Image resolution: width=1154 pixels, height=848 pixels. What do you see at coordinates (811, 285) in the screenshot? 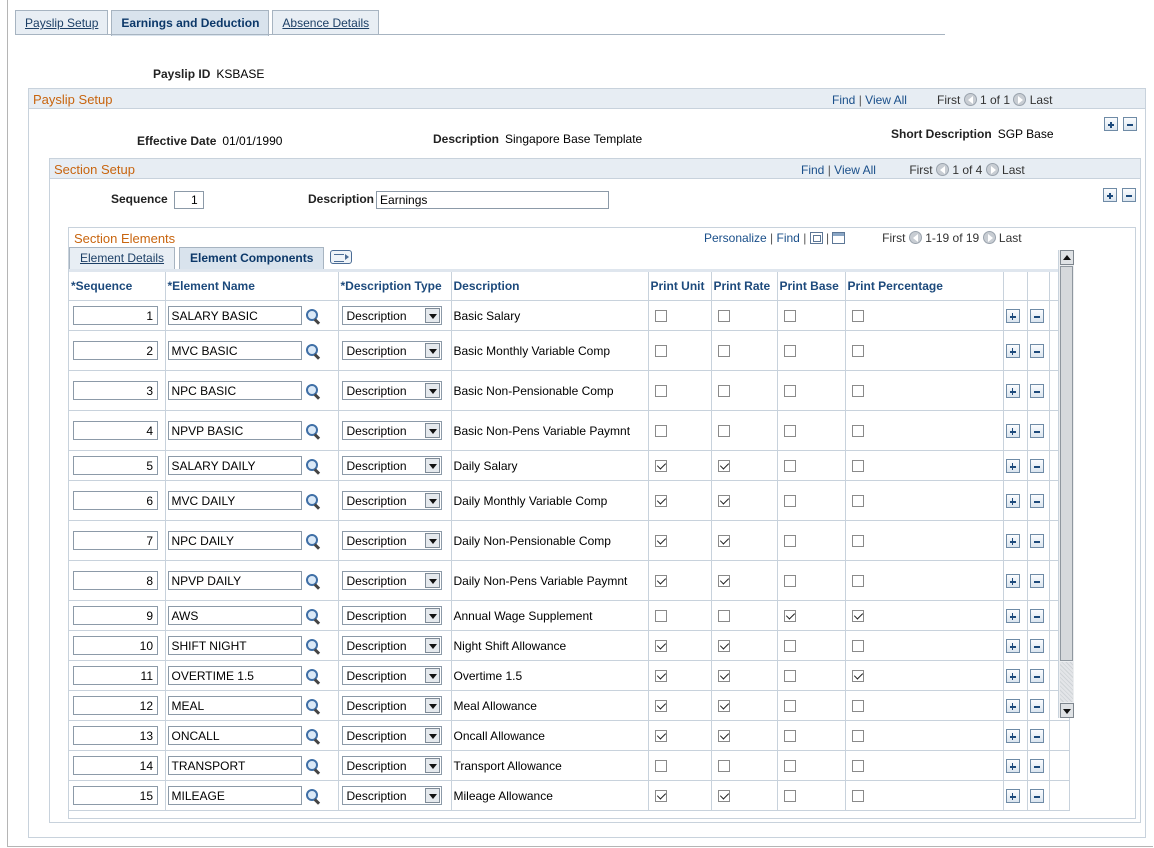
I see `col-header-print-base: Print Base` at bounding box center [811, 285].